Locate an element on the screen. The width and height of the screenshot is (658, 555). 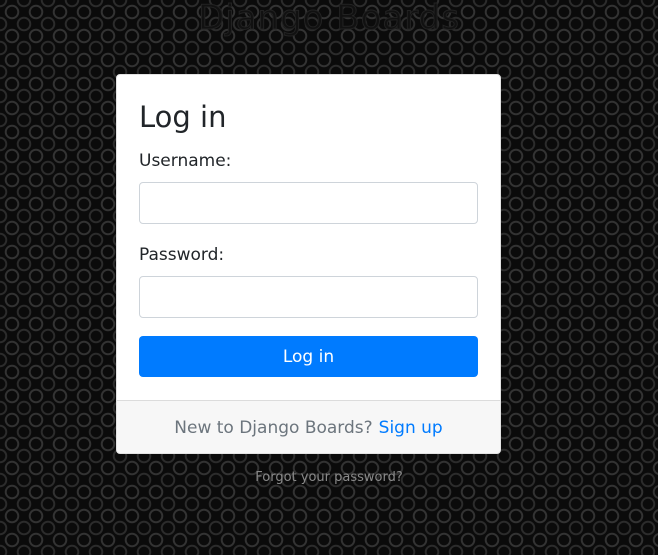
forgot-password-link: Forgot your password? is located at coordinates (329, 477).